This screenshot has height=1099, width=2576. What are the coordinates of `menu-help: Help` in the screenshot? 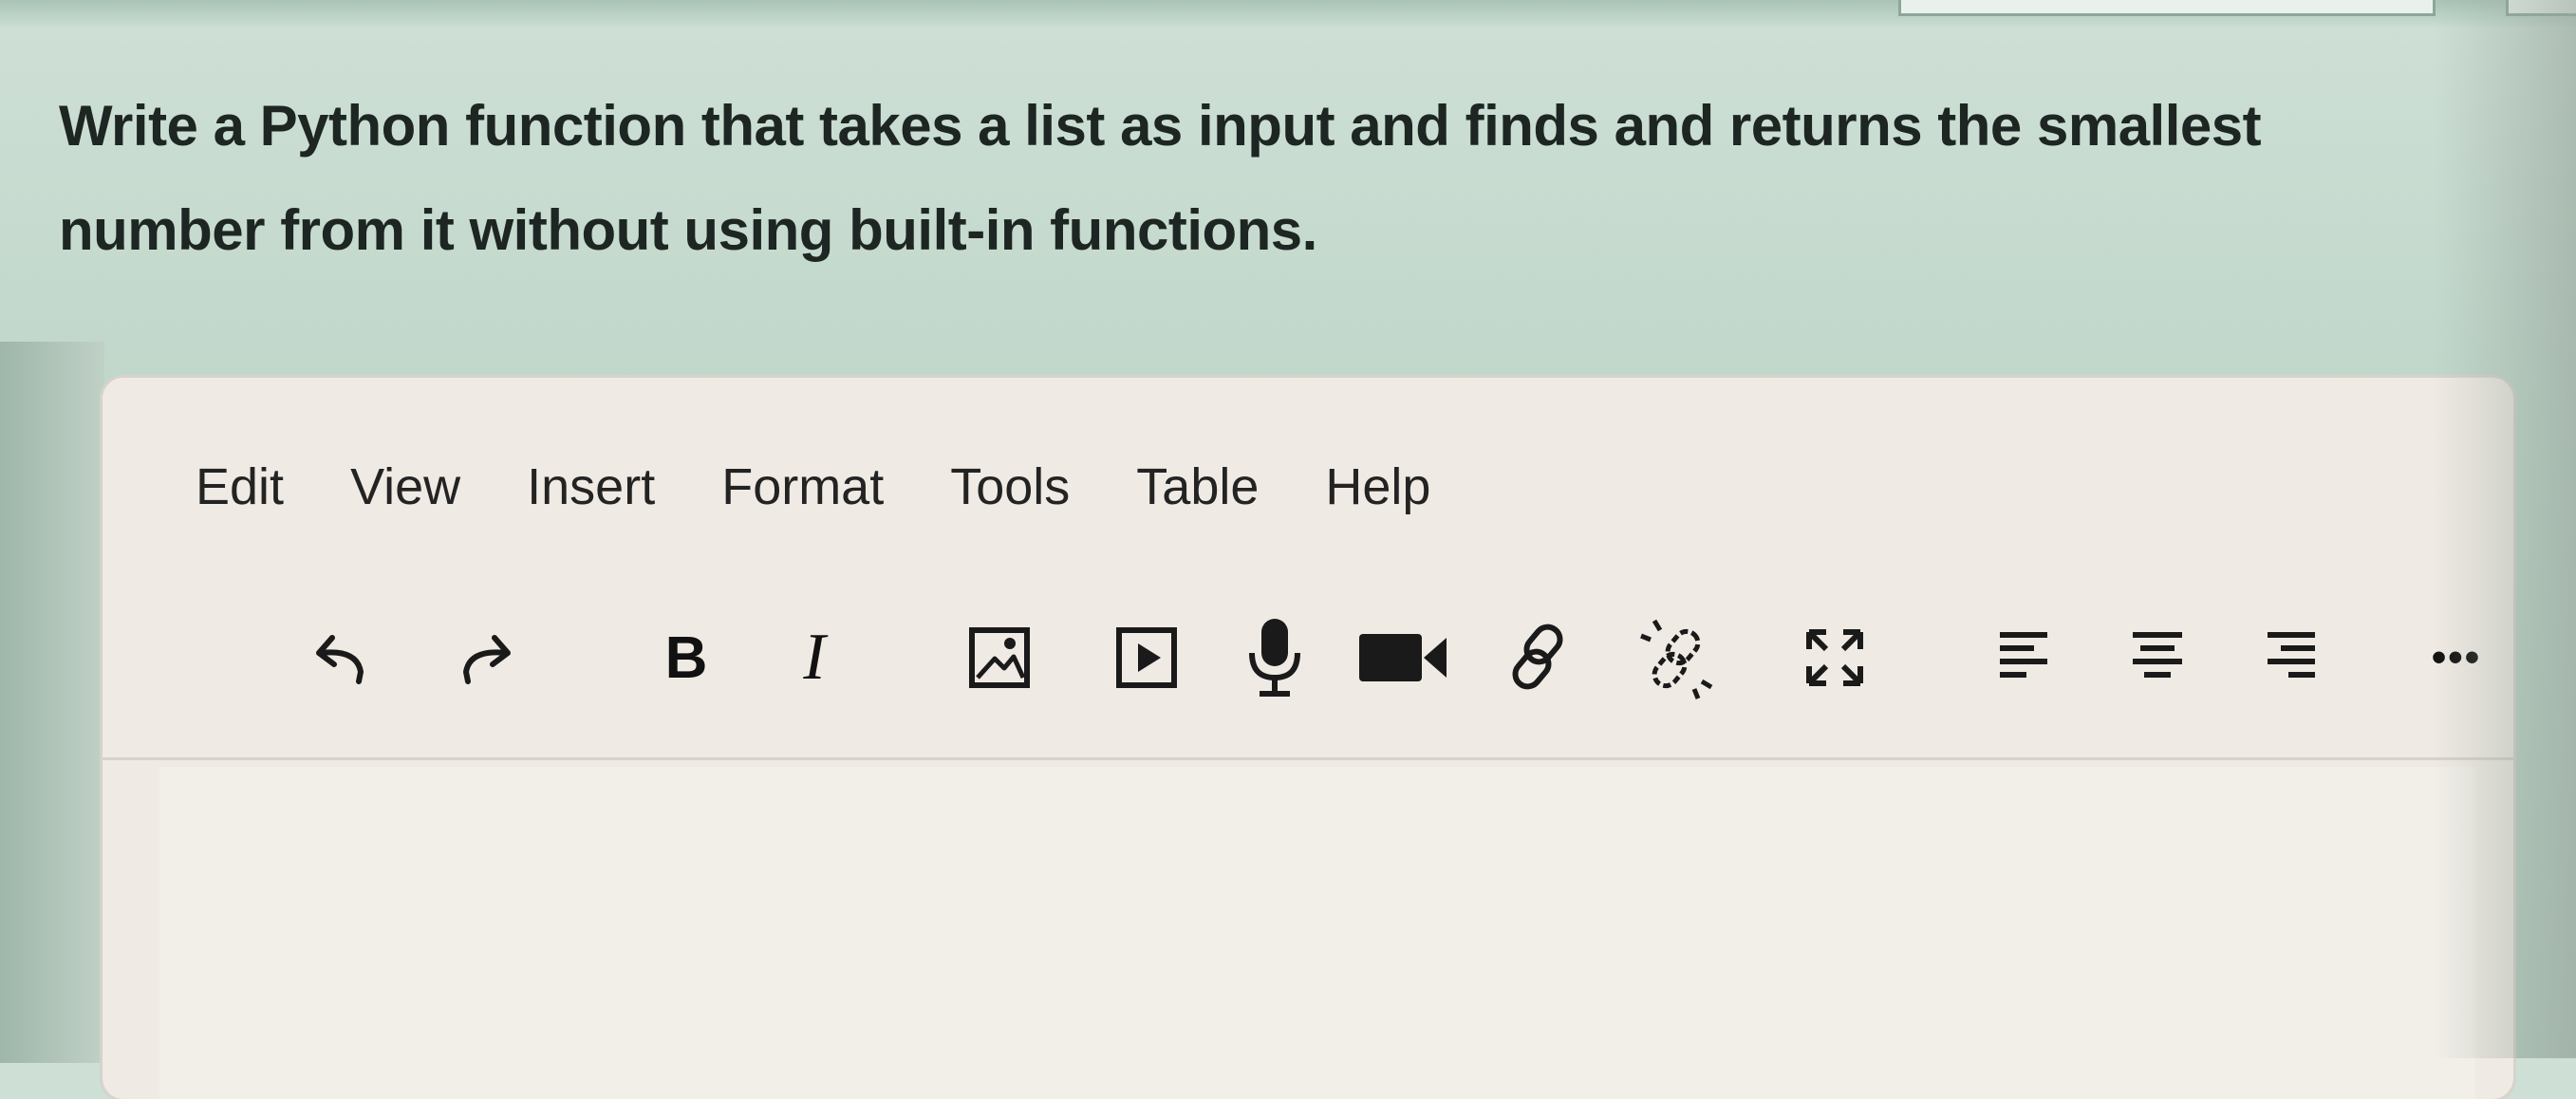 It's located at (1377, 487).